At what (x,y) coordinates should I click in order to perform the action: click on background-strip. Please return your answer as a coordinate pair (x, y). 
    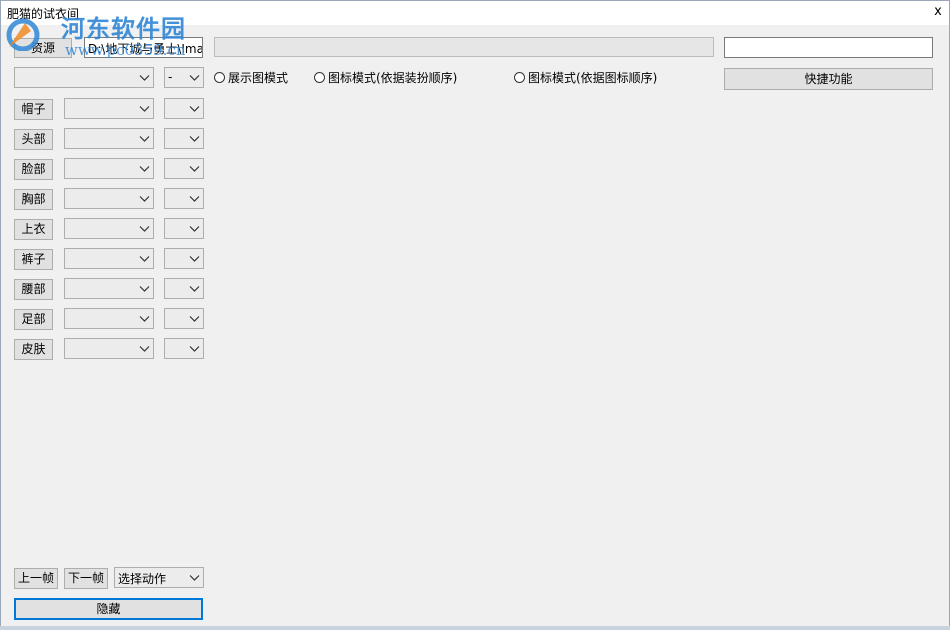
    Looking at the image, I should click on (475, 628).